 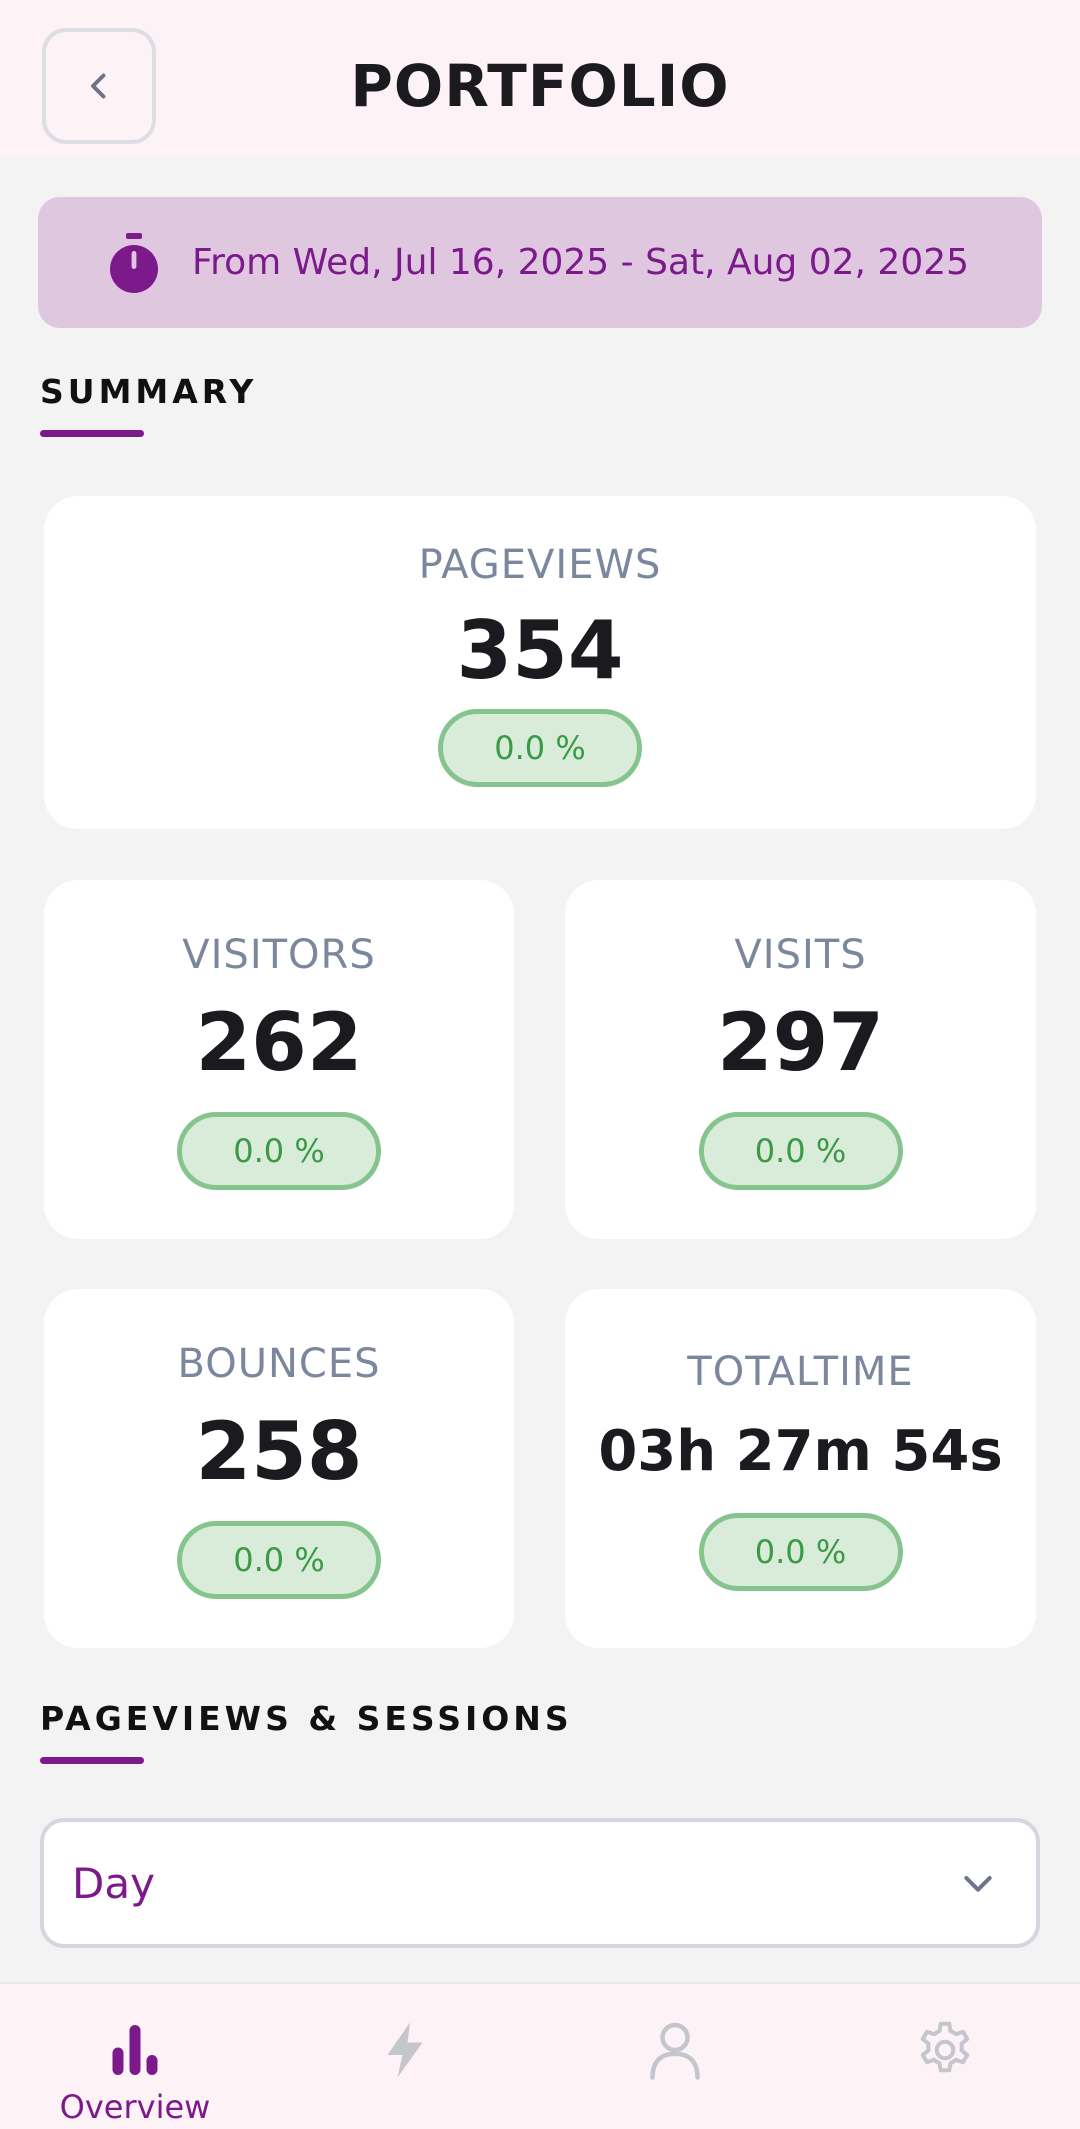 What do you see at coordinates (279, 1560) in the screenshot?
I see `bounces-change-badge: 0.0 %` at bounding box center [279, 1560].